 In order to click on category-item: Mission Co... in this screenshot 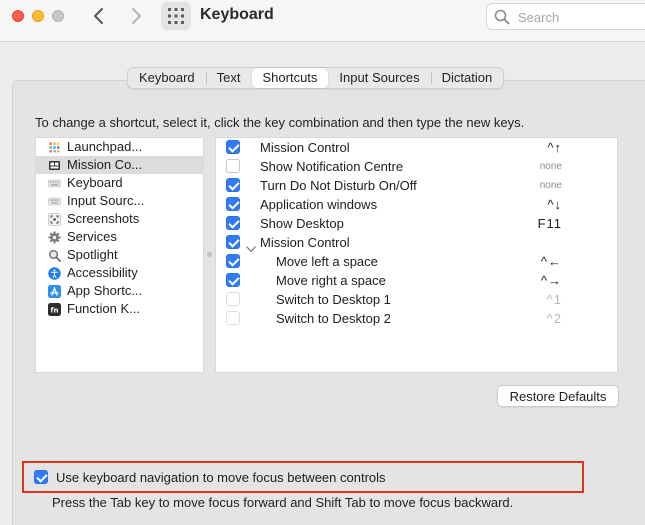, I will do `click(119, 165)`.